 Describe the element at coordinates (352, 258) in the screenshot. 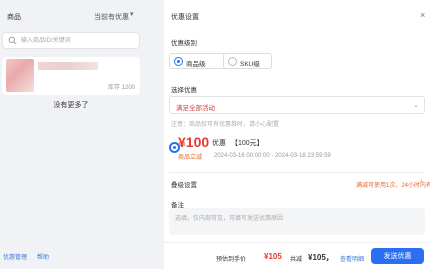

I see `view-details-link: 查看明细` at that location.